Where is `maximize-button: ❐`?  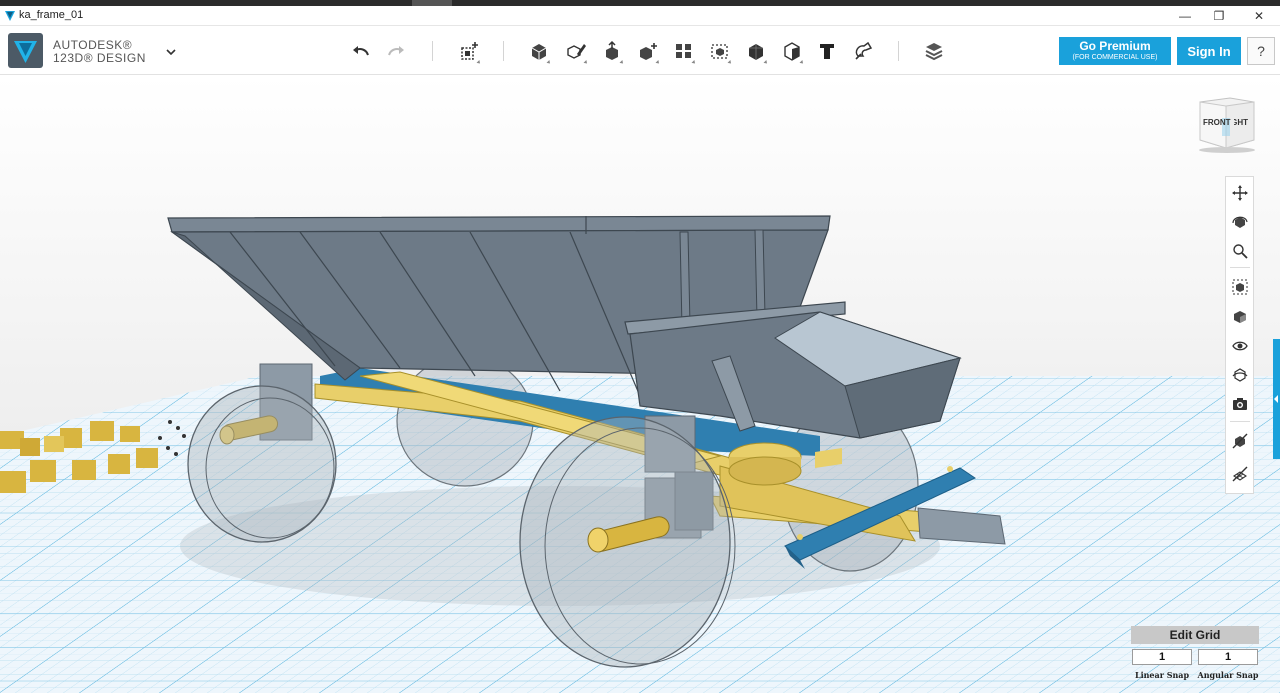 maximize-button: ❐ is located at coordinates (1219, 16).